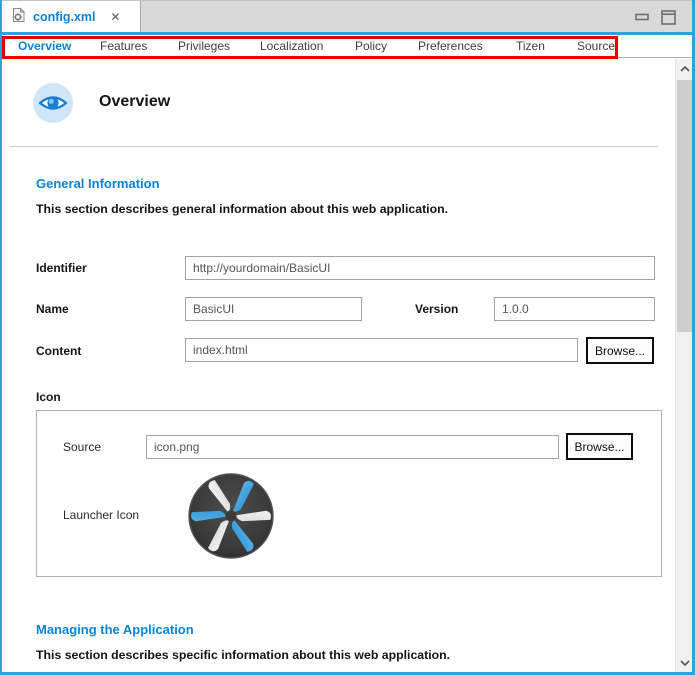 The width and height of the screenshot is (695, 675). Describe the element at coordinates (655, 17) in the screenshot. I see `view-controls` at that location.